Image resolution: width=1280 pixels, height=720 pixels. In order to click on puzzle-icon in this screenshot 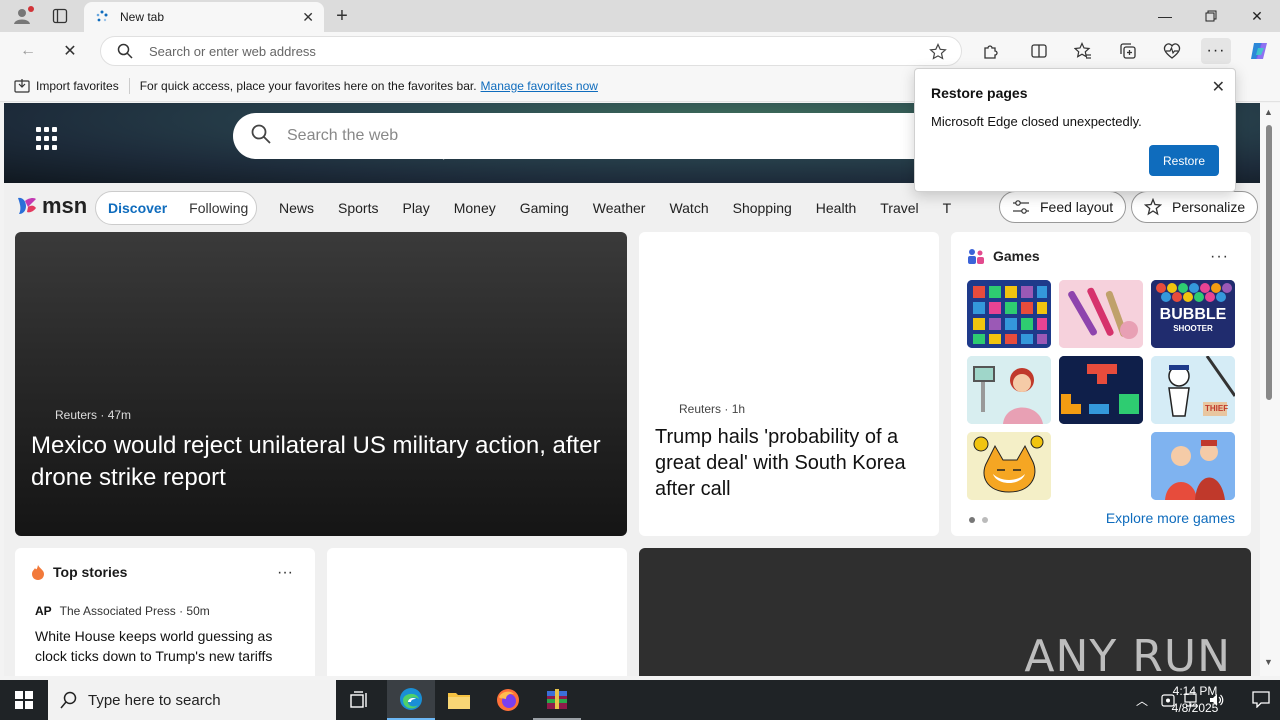, I will do `click(991, 52)`.